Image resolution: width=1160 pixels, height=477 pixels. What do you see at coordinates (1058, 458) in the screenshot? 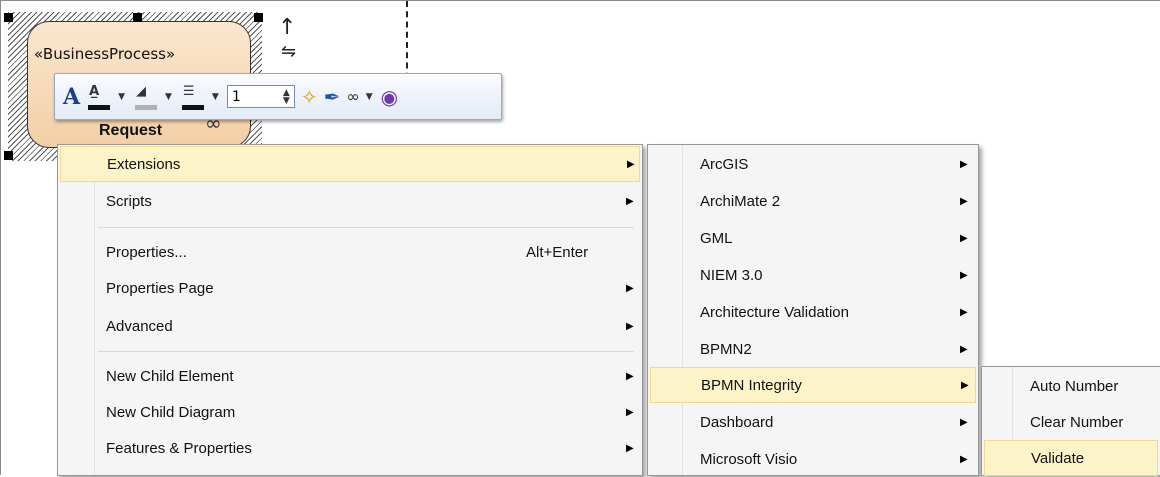
I see `menu-item-label: Validate` at bounding box center [1058, 458].